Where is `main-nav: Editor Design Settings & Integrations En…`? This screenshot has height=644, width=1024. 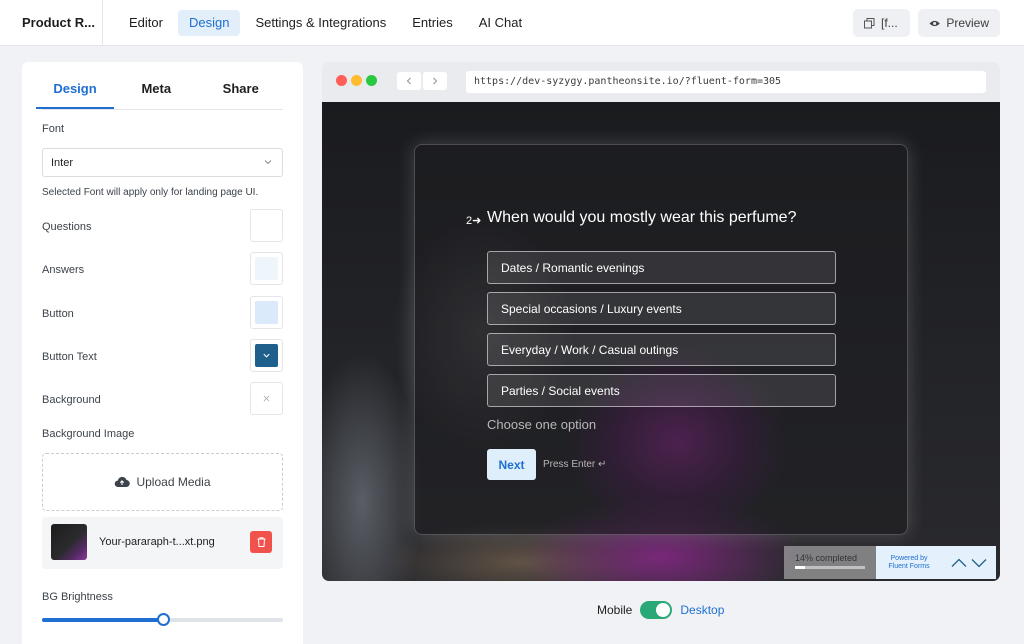
main-nav: Editor Design Settings & Integrations En… is located at coordinates (325, 23).